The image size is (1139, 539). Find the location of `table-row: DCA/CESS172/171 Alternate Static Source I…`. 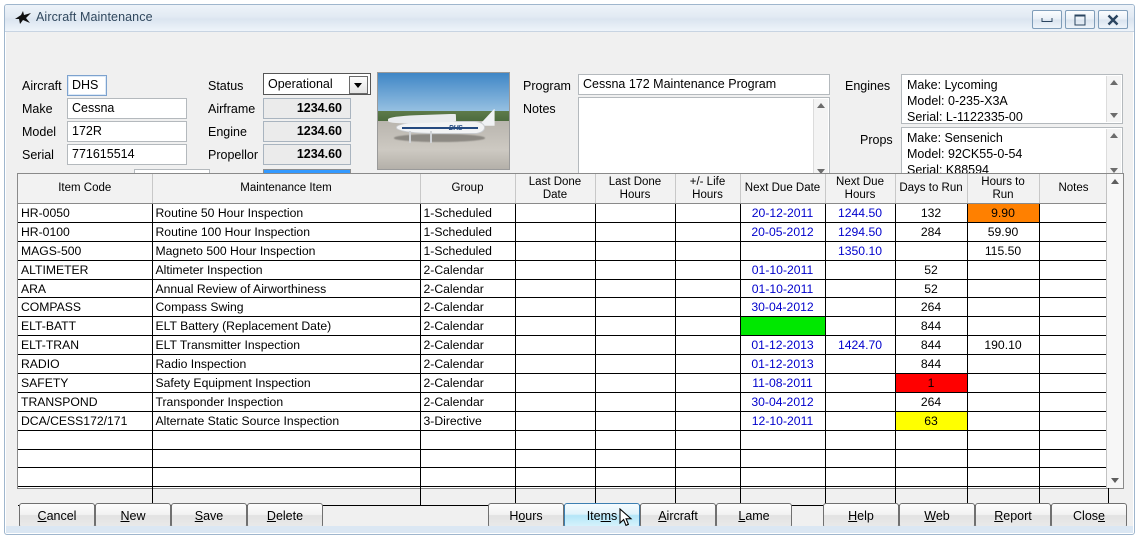

table-row: DCA/CESS172/171 Alternate Static Source I… is located at coordinates (563, 421).